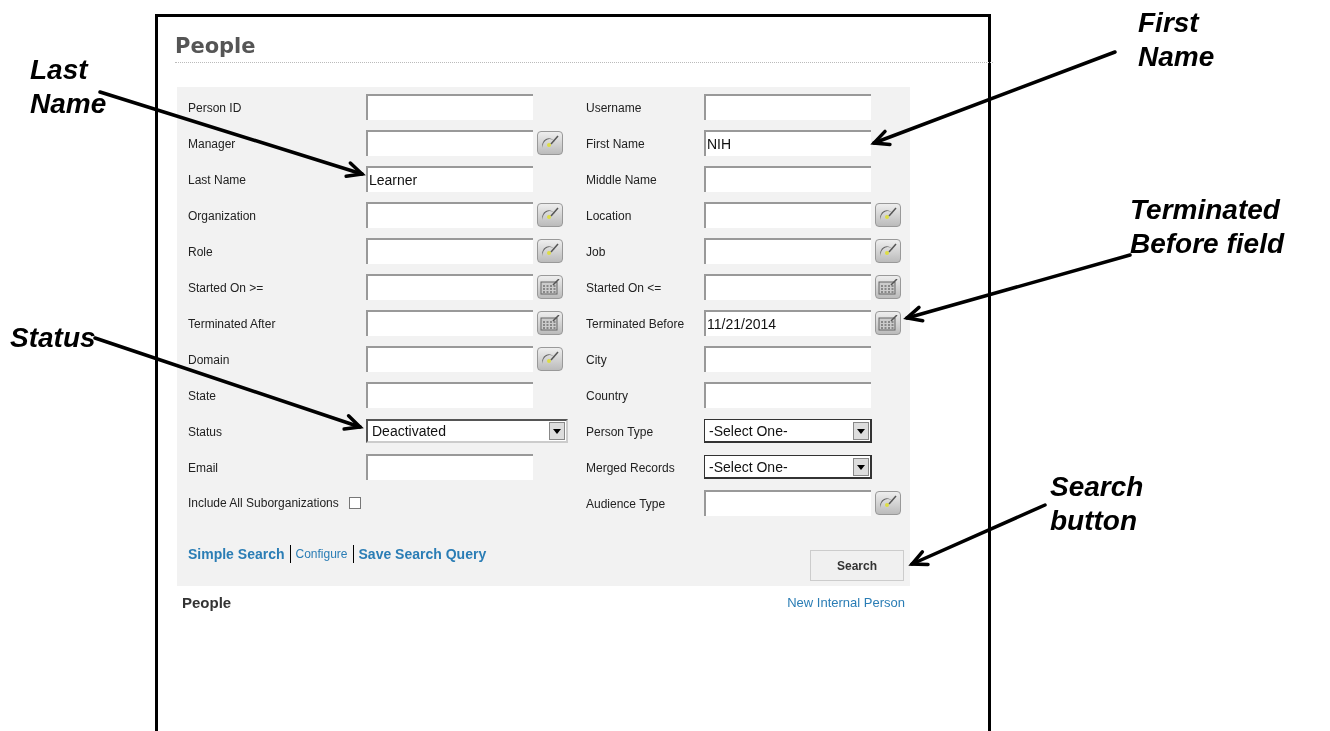 Image resolution: width=1330 pixels, height=731 pixels. What do you see at coordinates (209, 360) in the screenshot?
I see `field-label: Domain` at bounding box center [209, 360].